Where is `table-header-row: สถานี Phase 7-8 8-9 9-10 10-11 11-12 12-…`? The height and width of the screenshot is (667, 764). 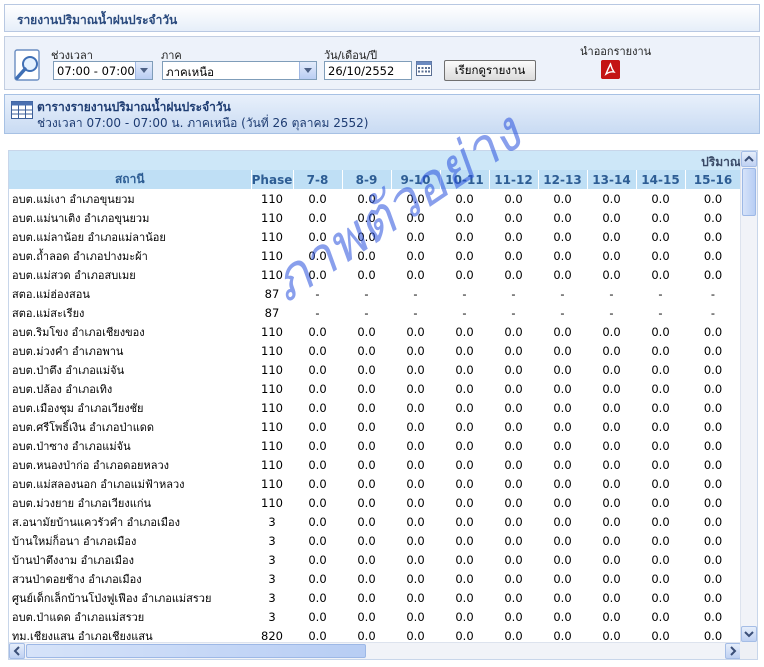 table-header-row: สถานี Phase 7-8 8-9 9-10 10-11 11-12 12-… is located at coordinates (375, 179).